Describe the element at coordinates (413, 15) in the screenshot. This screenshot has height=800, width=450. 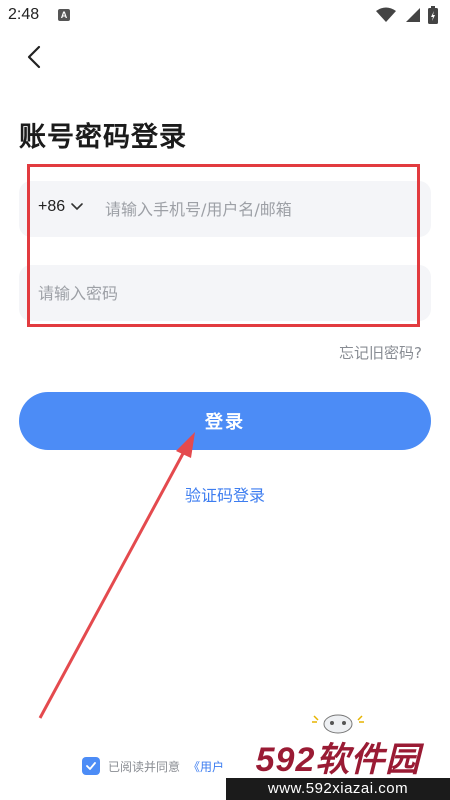
I see `signal-icon` at that location.